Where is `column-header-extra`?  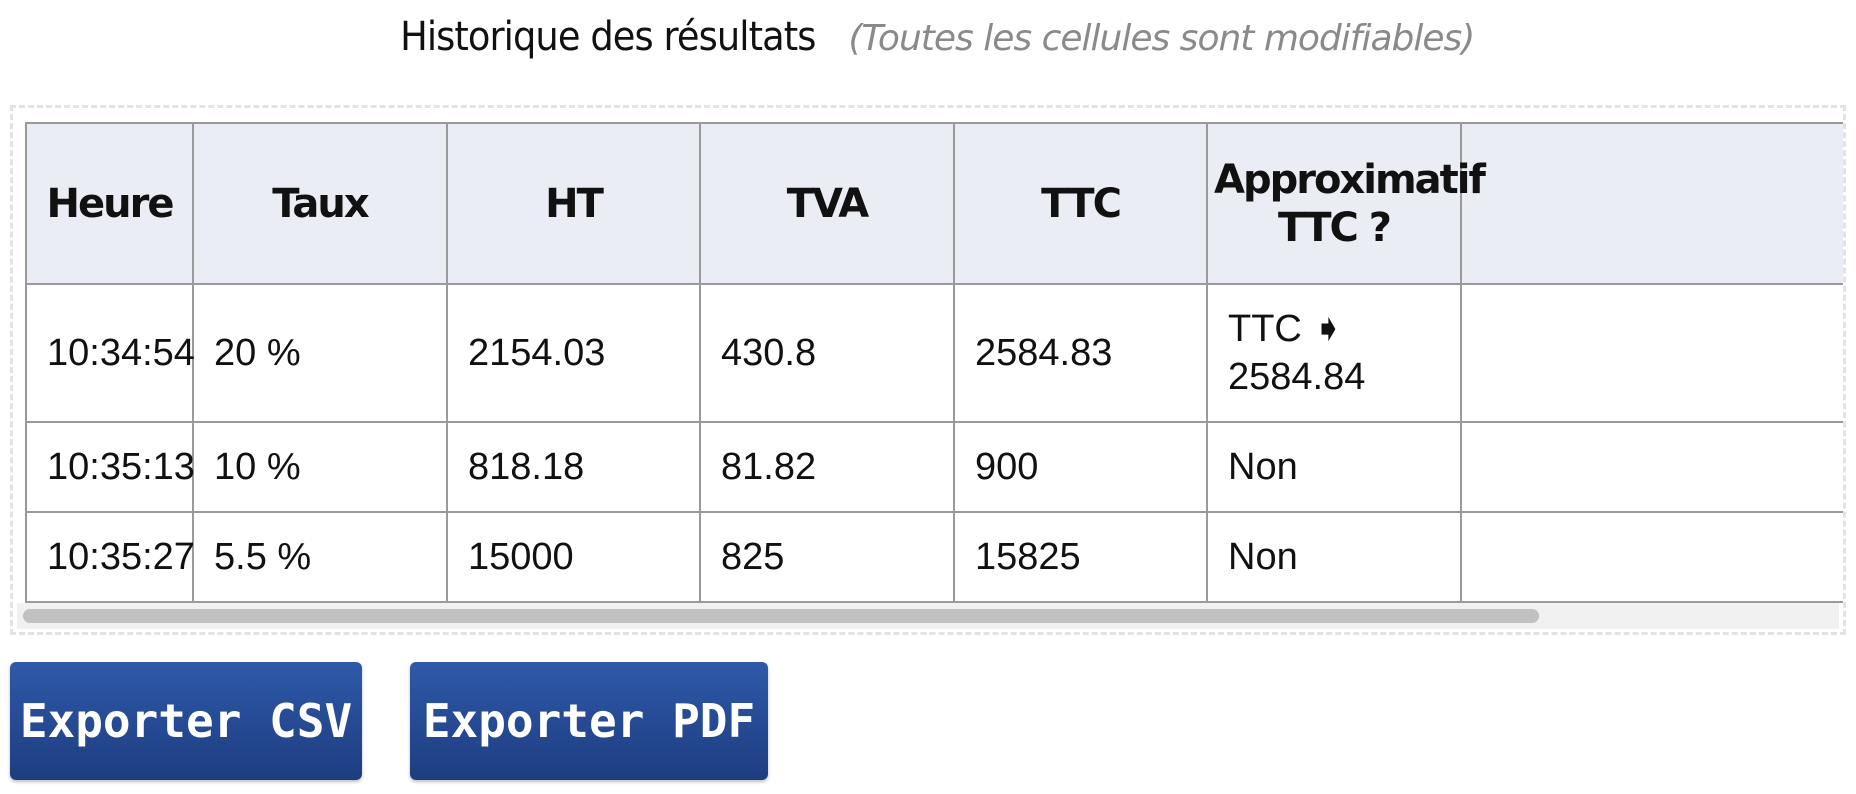 column-header-extra is located at coordinates (1651, 203).